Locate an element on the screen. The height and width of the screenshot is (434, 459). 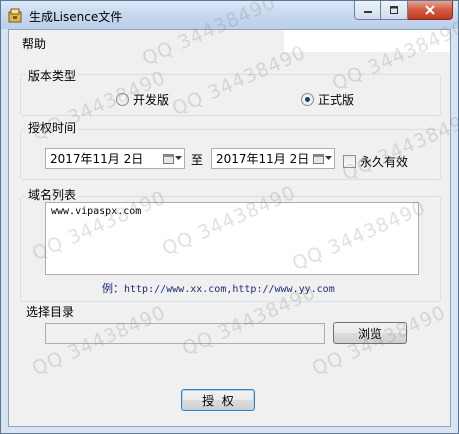
radio-release-version: 正式版 is located at coordinates (327, 99).